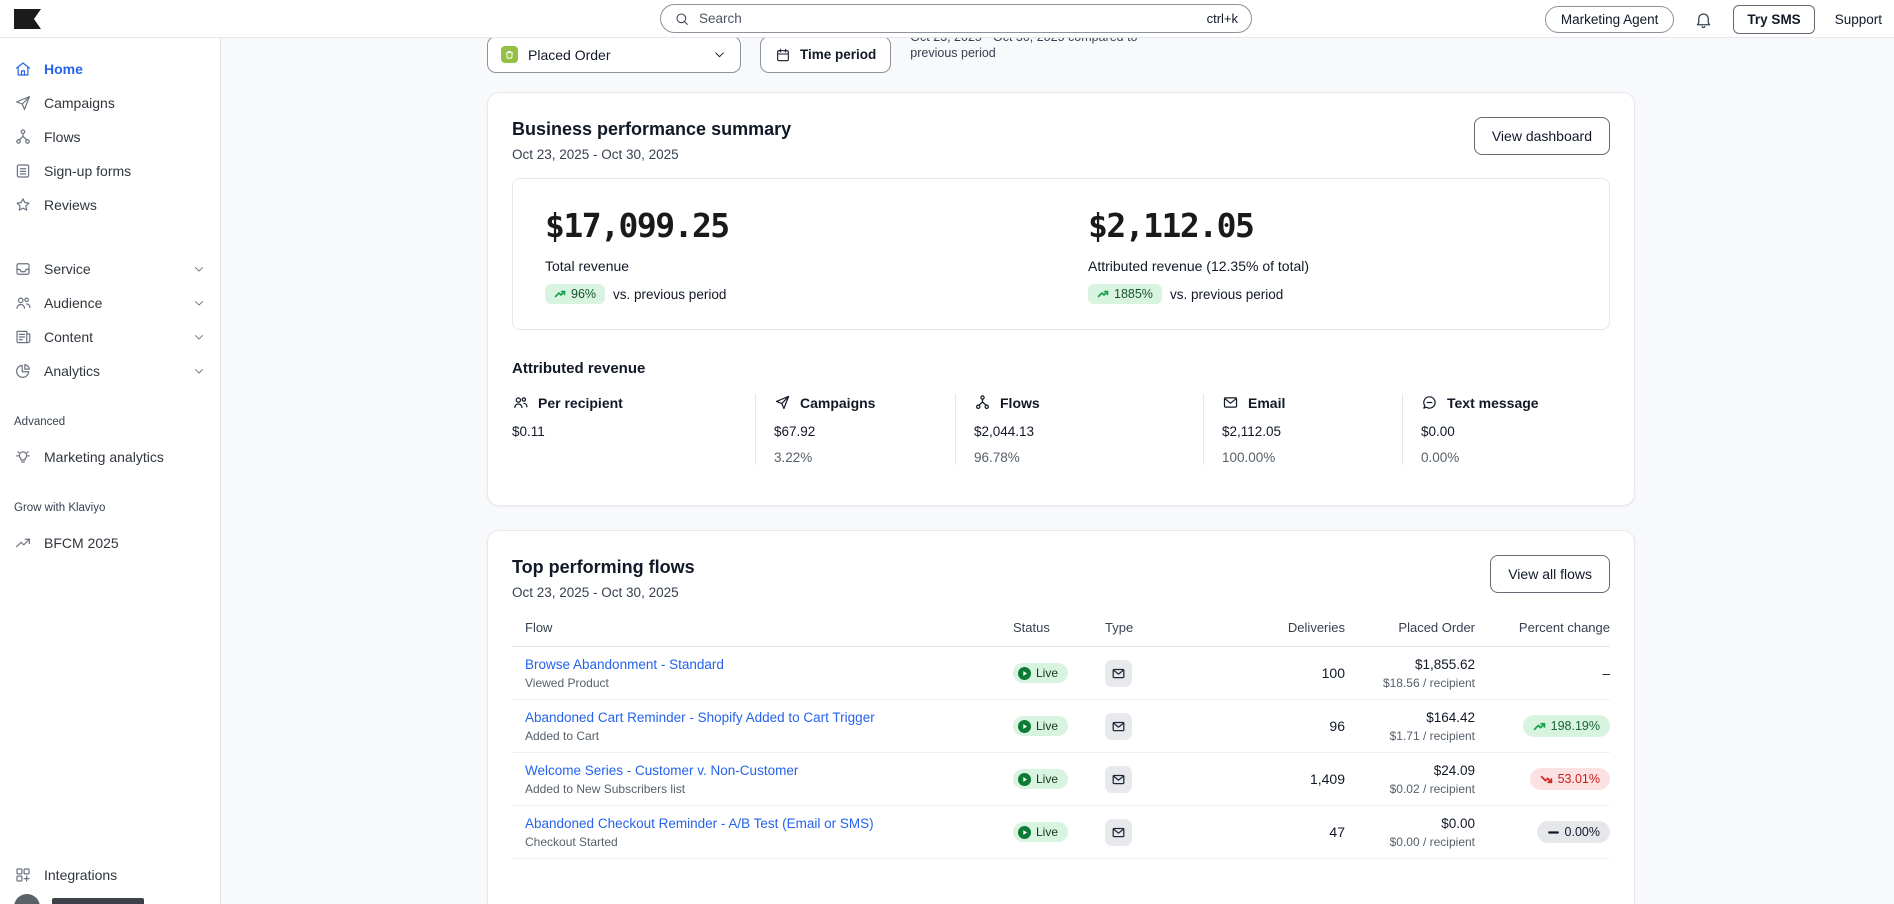 This screenshot has height=904, width=1894. I want to click on flow-link: Browse Abandonment - Standard, so click(624, 664).